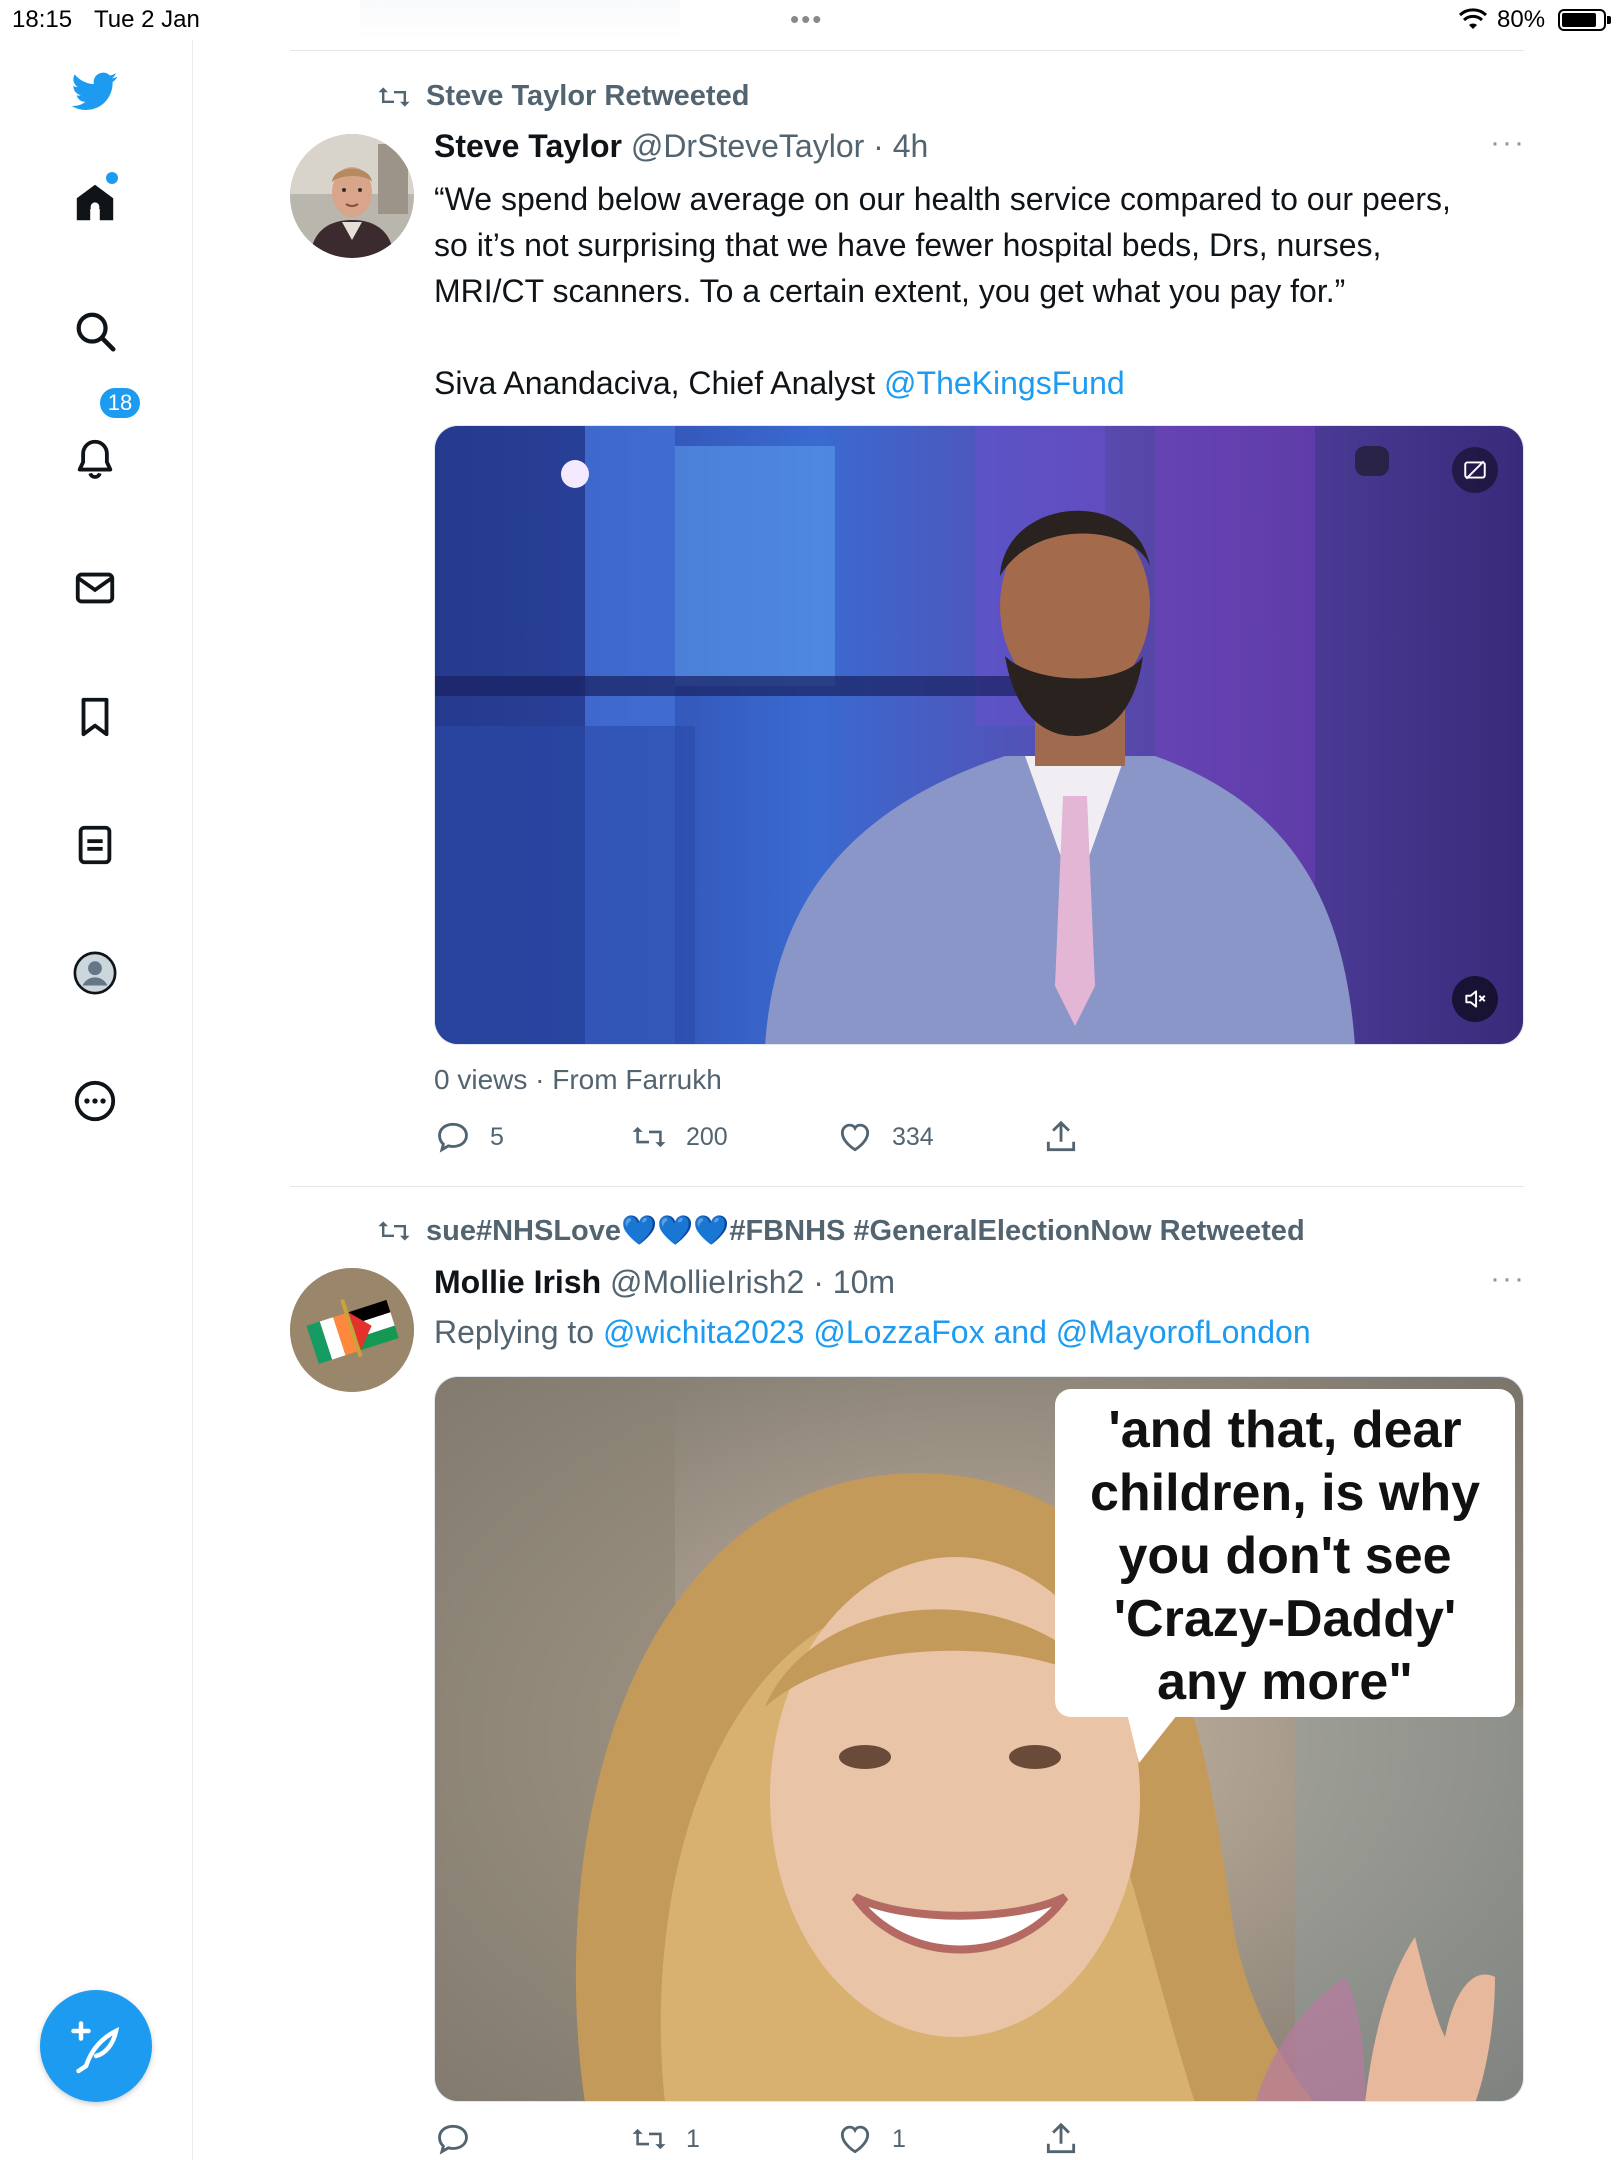  What do you see at coordinates (42, 19) in the screenshot?
I see `status-time: 18:15` at bounding box center [42, 19].